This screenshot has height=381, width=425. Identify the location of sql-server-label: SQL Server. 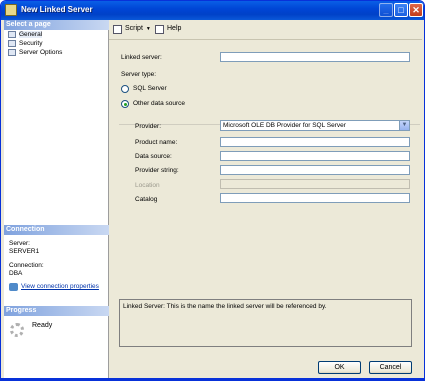
(150, 88).